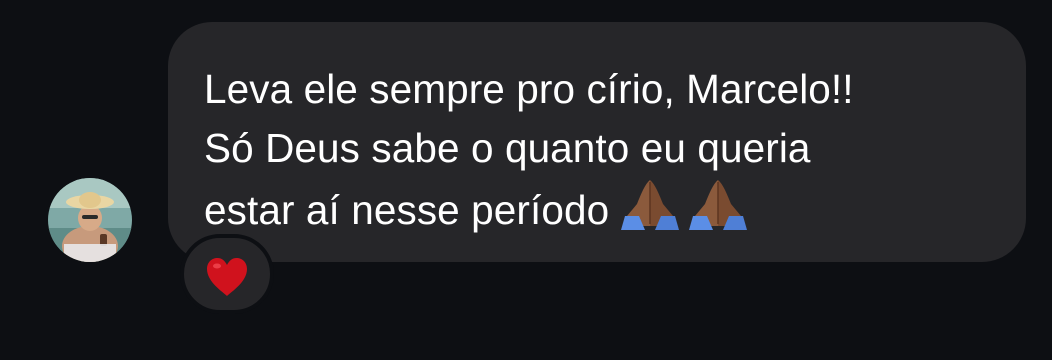 The width and height of the screenshot is (1052, 360). I want to click on avatar-photo, so click(90, 220).